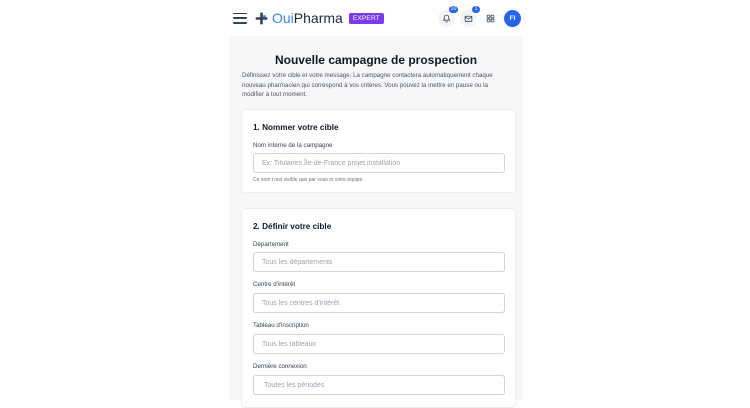 The width and height of the screenshot is (750, 408). I want to click on expert-badge: EXPERT, so click(366, 18).